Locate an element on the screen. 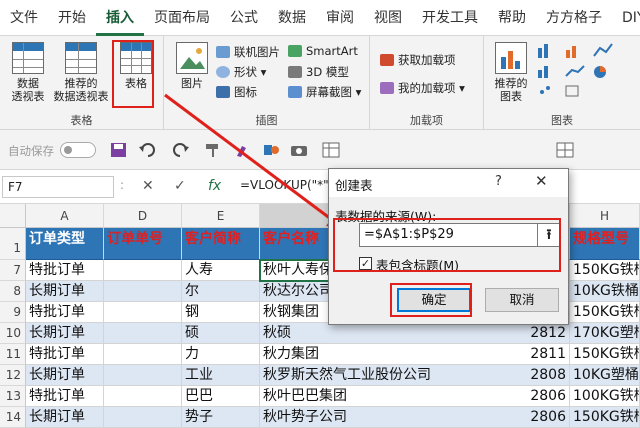  source-highlight is located at coordinates (447, 245).